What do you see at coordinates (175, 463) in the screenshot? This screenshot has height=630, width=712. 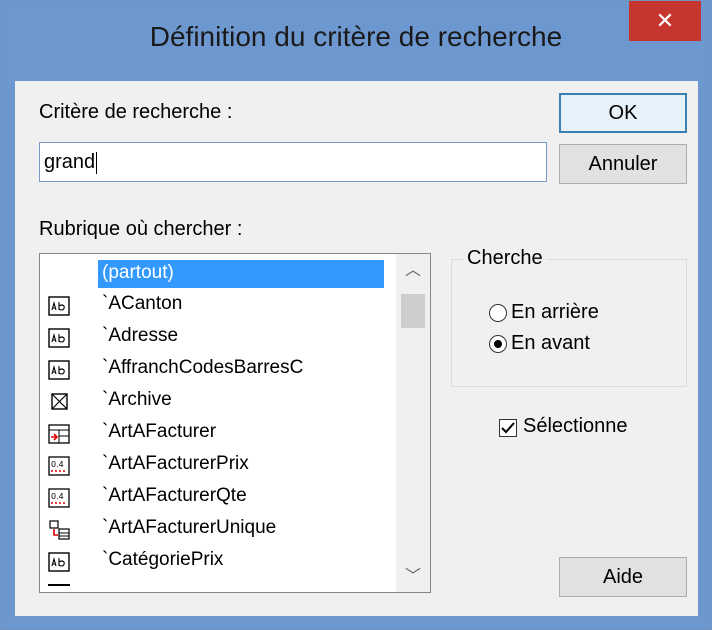 I see `list-item-label: `ArtAFacturerPrix` at bounding box center [175, 463].